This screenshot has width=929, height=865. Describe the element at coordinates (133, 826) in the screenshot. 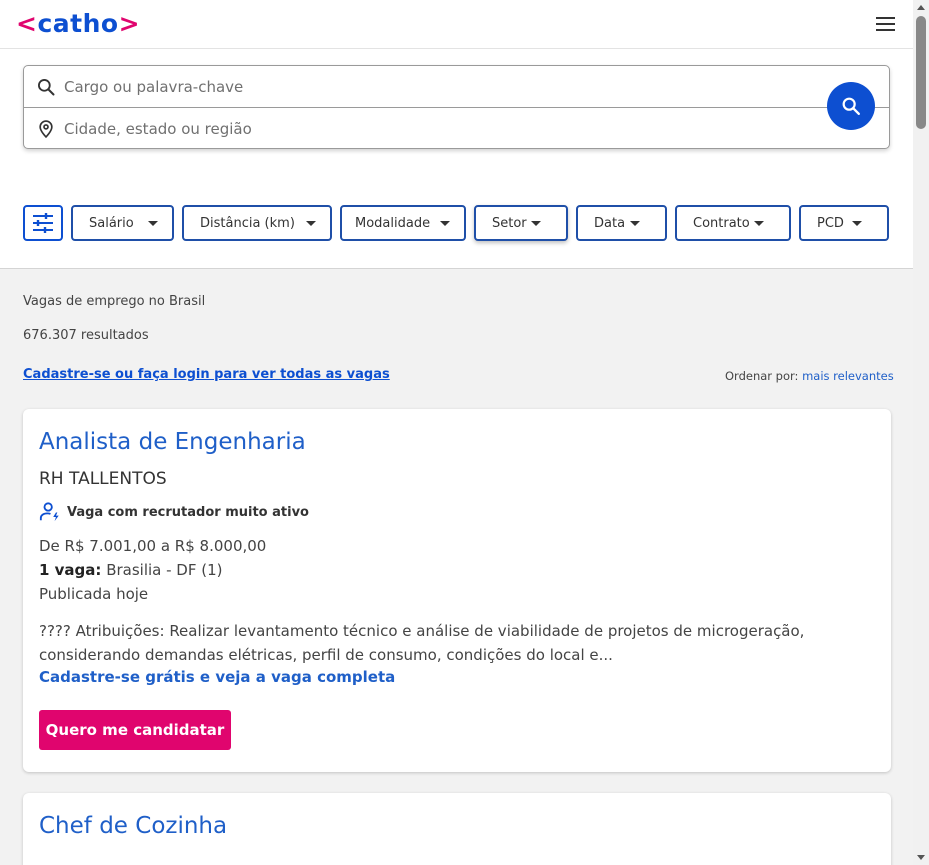

I see `job-title: Chef de Cozinha` at that location.